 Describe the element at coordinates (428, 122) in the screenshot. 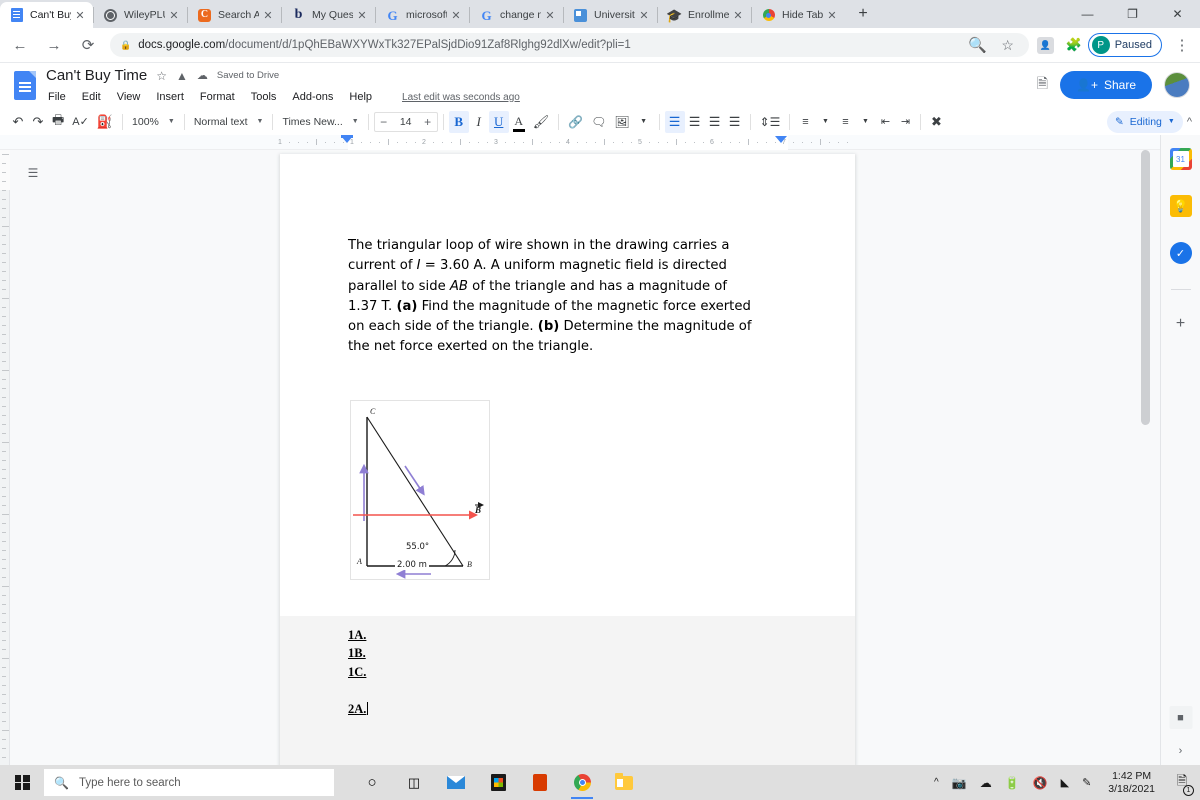

I see `increase-font-size-button: +` at that location.